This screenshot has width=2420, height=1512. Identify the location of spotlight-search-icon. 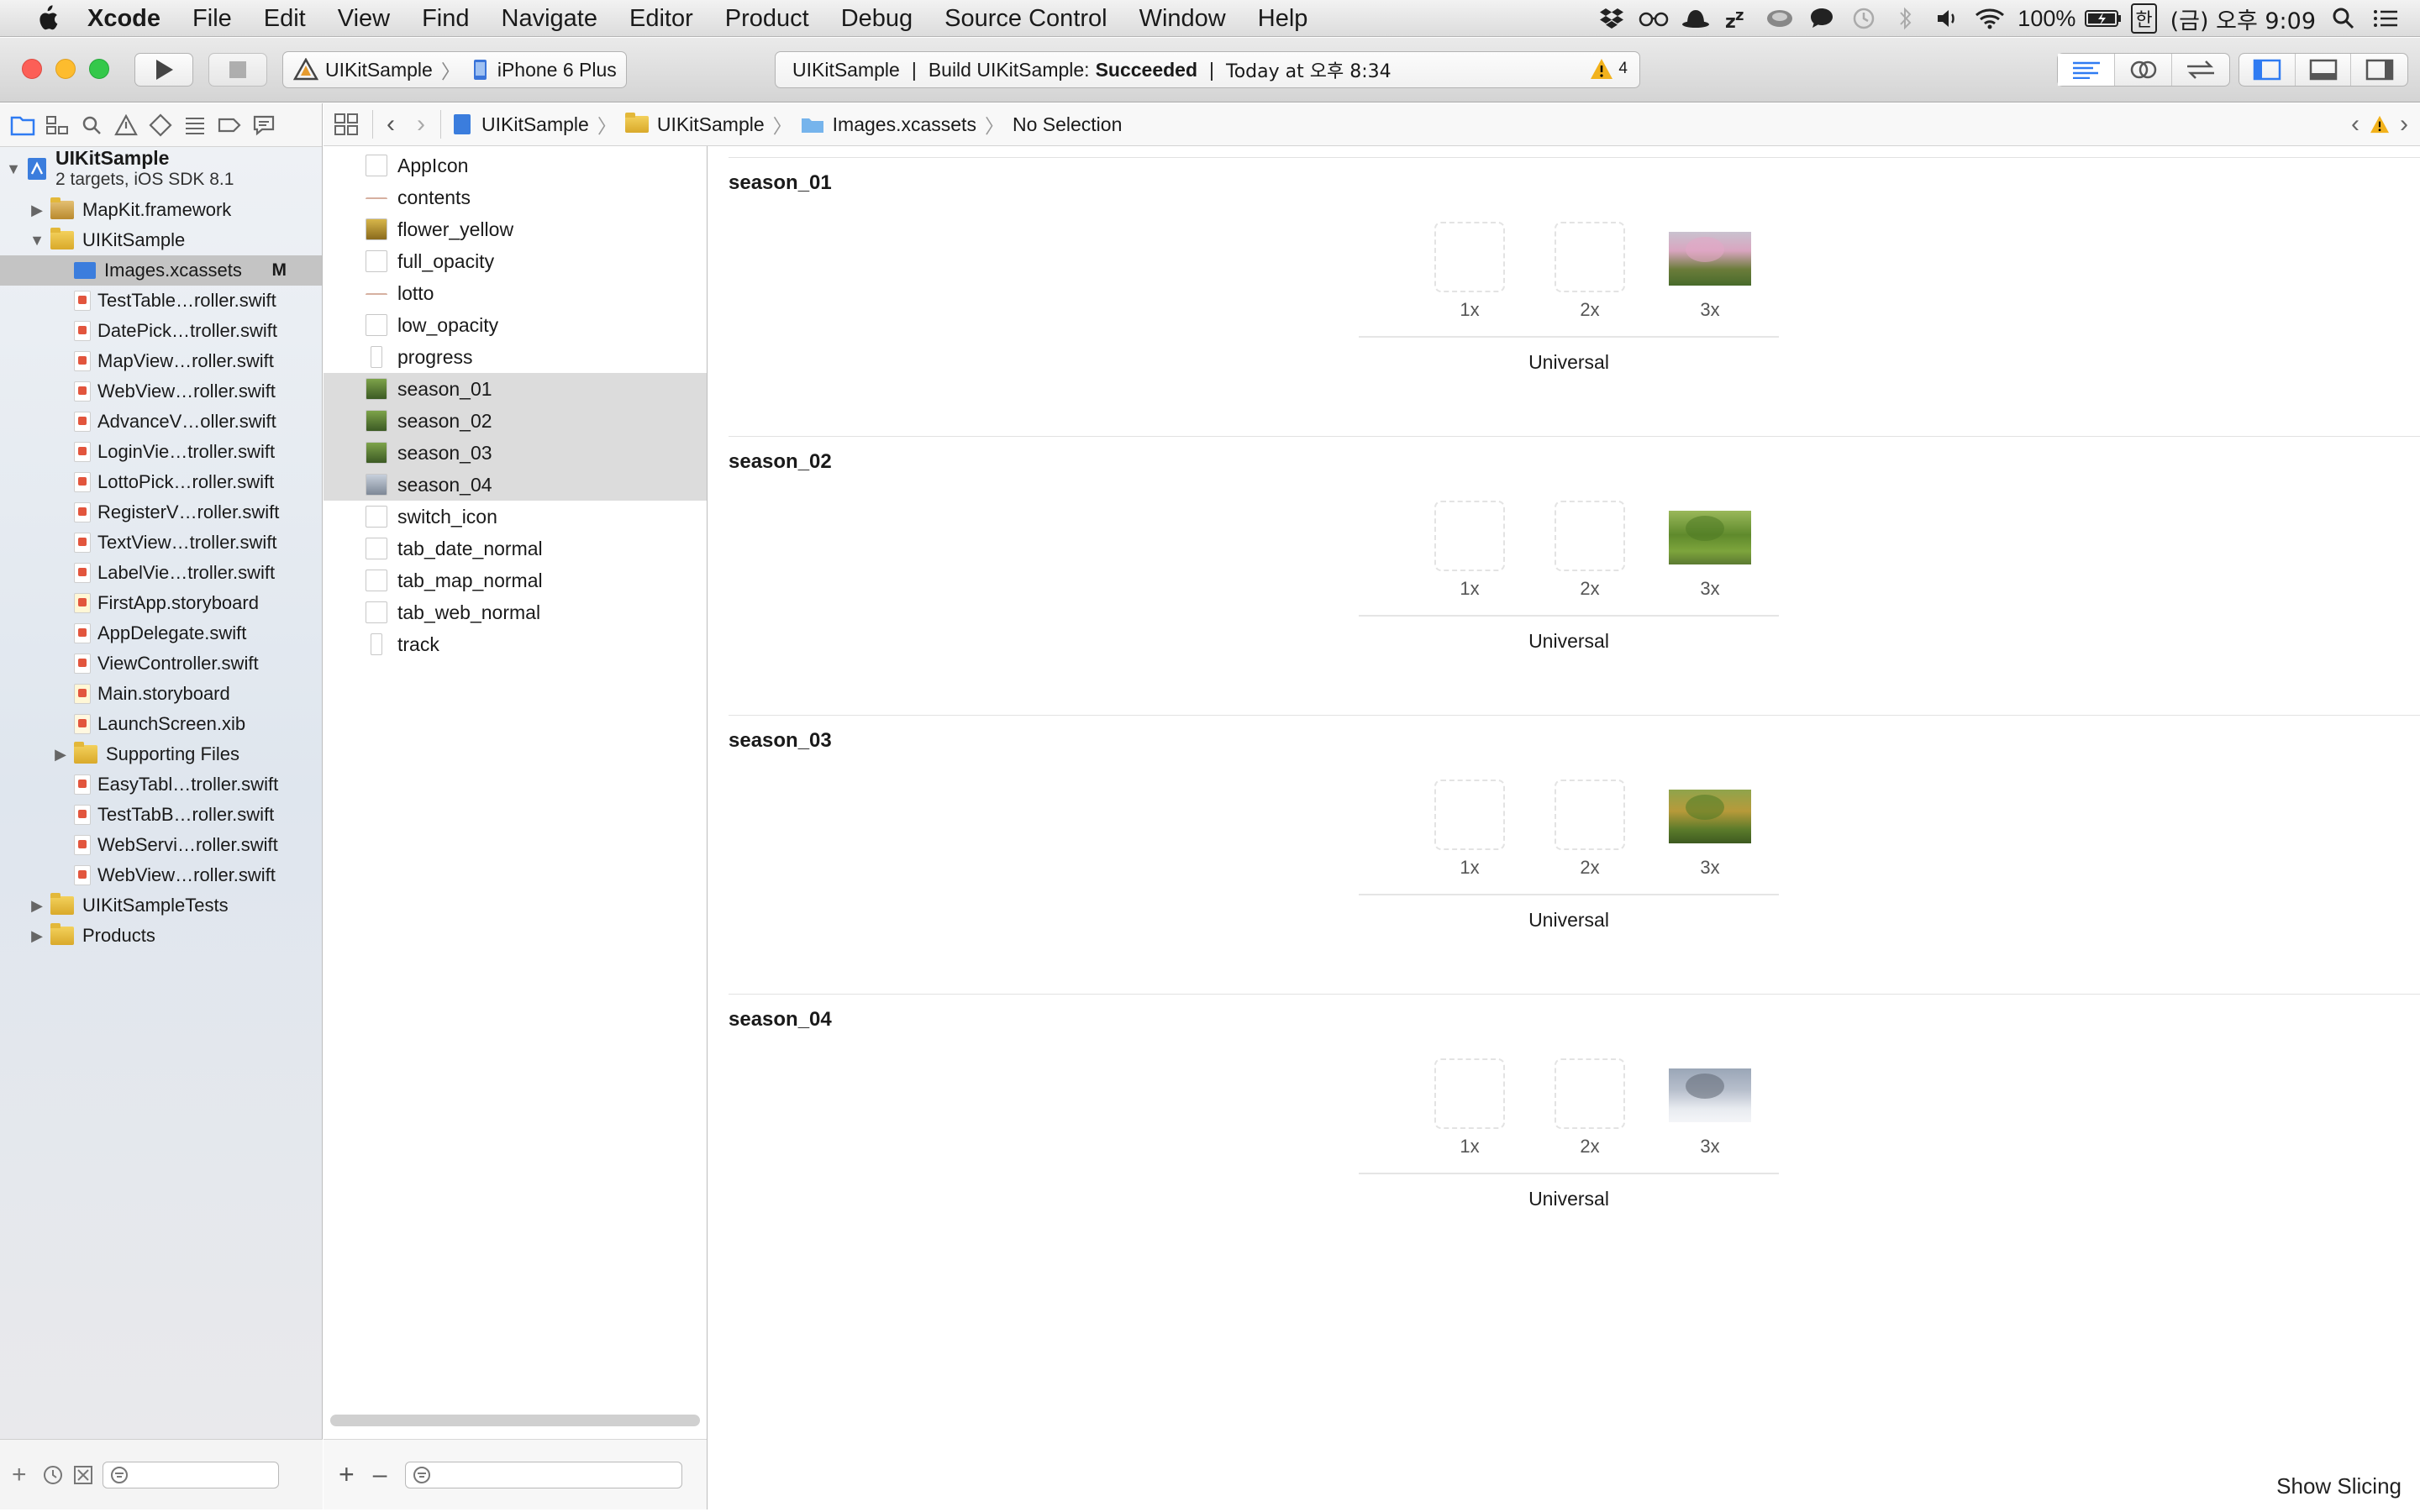
(2343, 18).